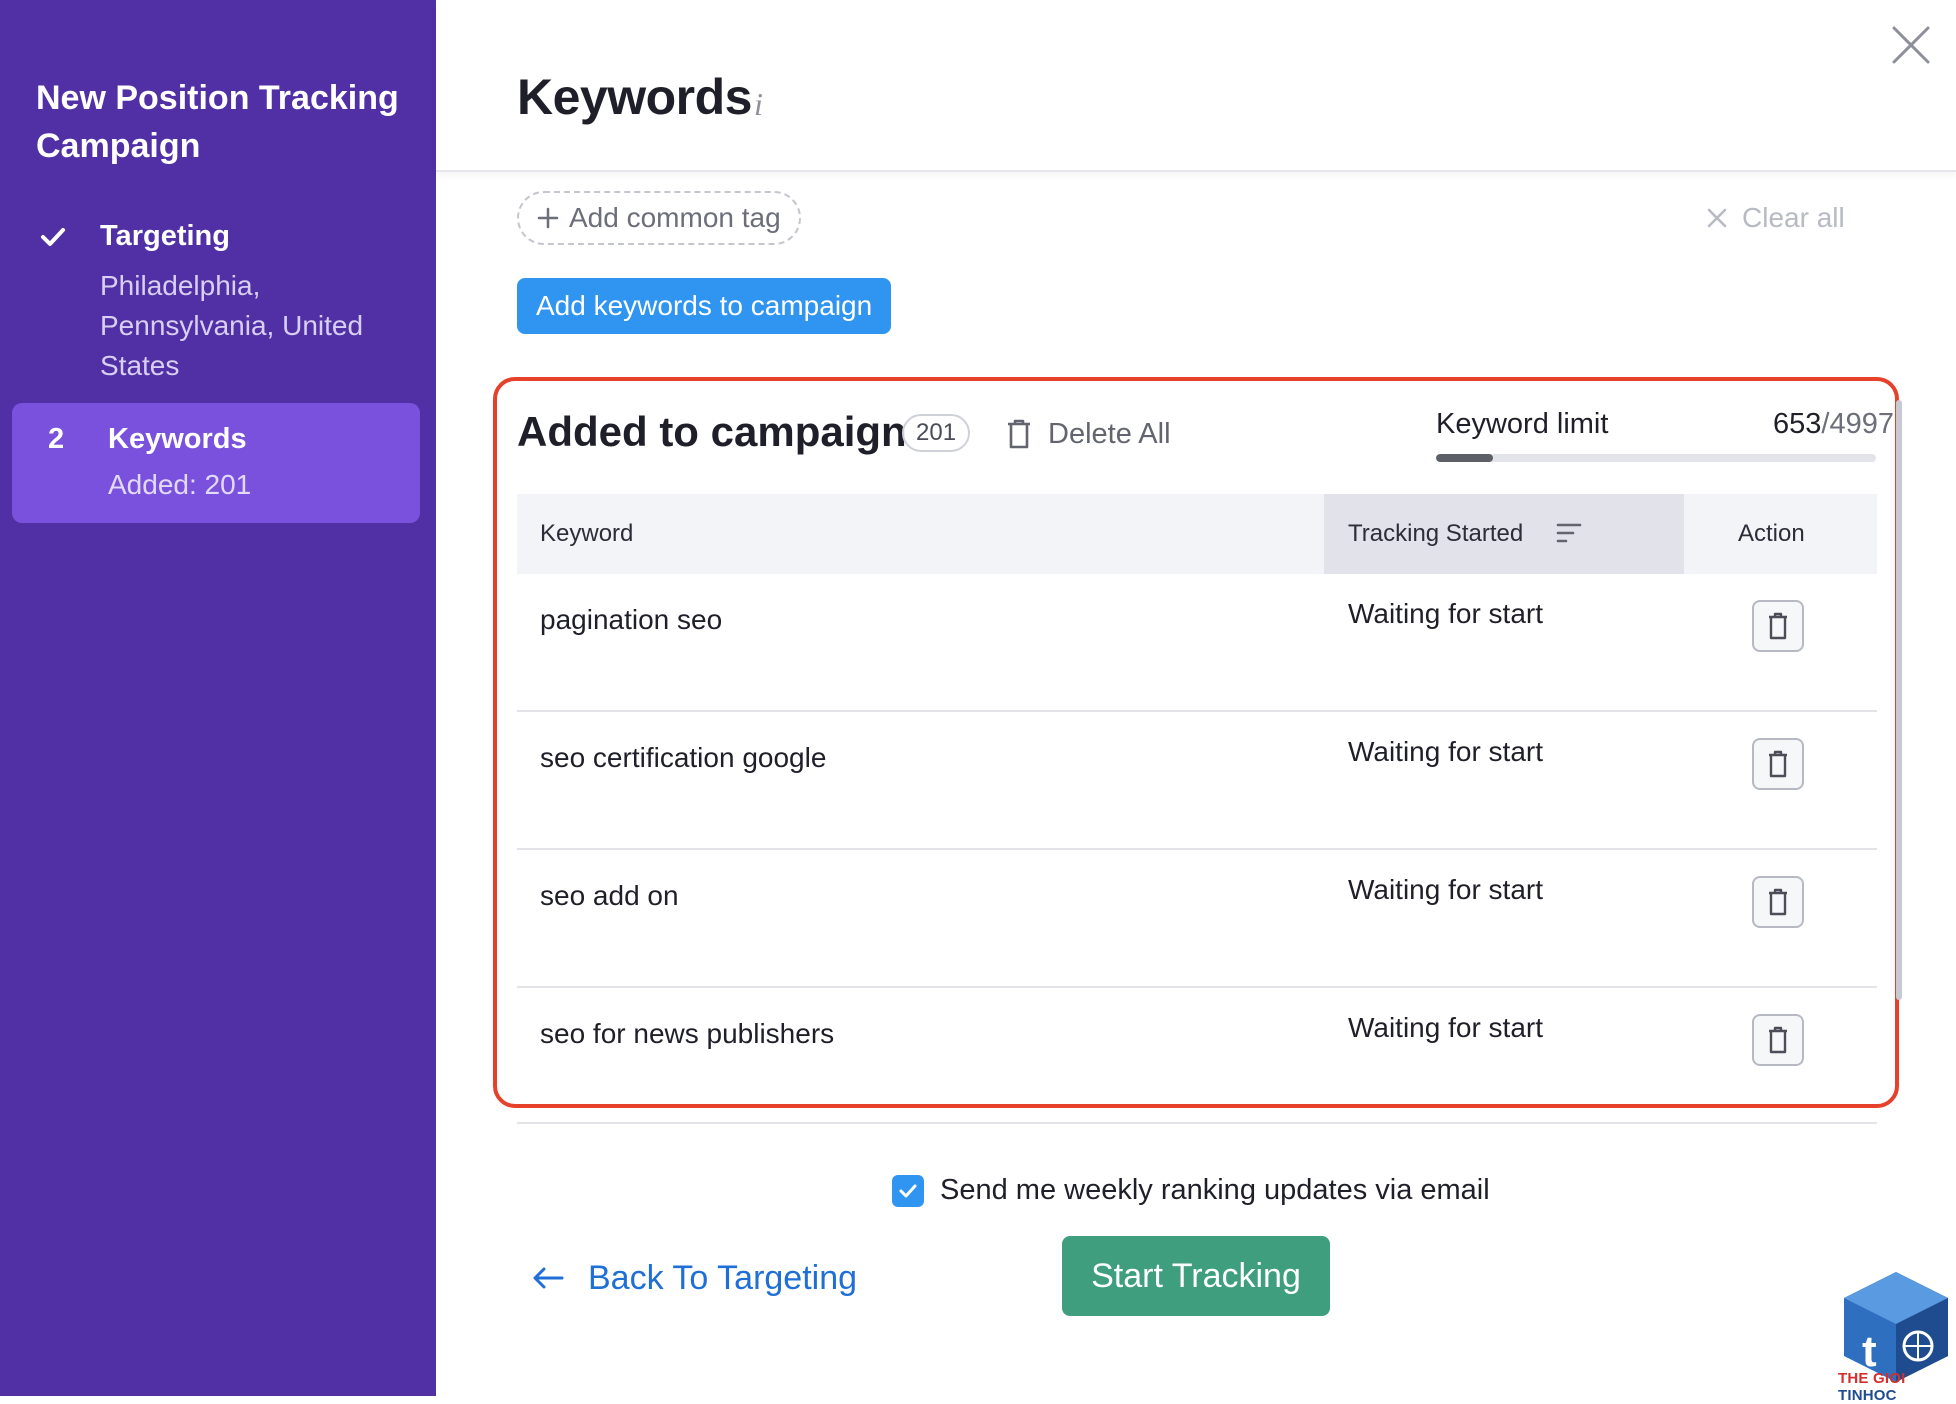 The width and height of the screenshot is (1956, 1404). Describe the element at coordinates (1656, 458) in the screenshot. I see `keyword-limit-progress` at that location.